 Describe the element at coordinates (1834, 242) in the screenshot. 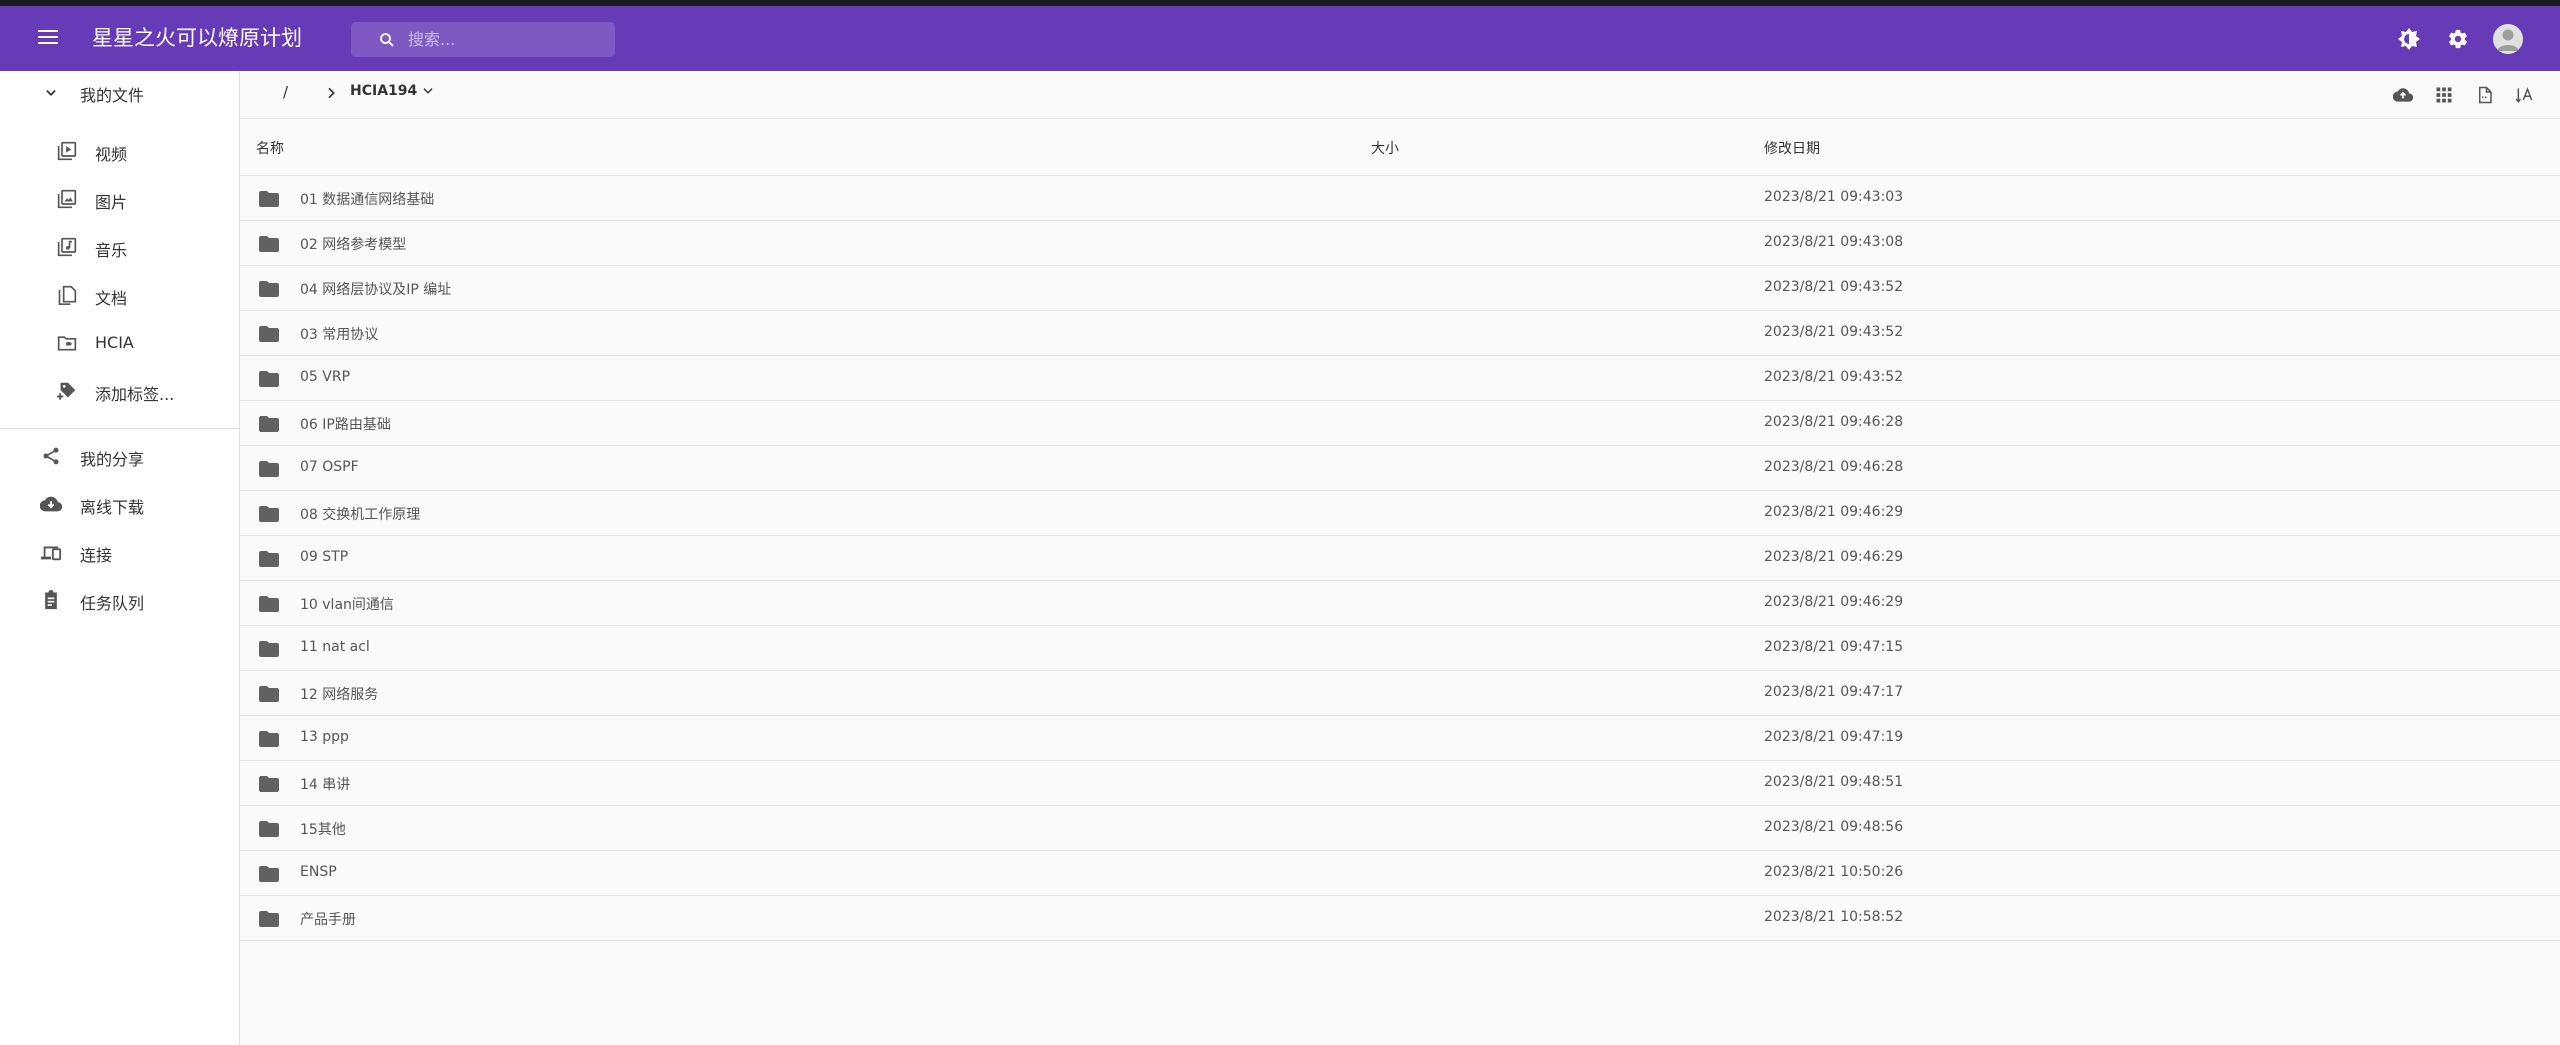

I see `modified-date: 2023/8/21 09:43:08` at that location.